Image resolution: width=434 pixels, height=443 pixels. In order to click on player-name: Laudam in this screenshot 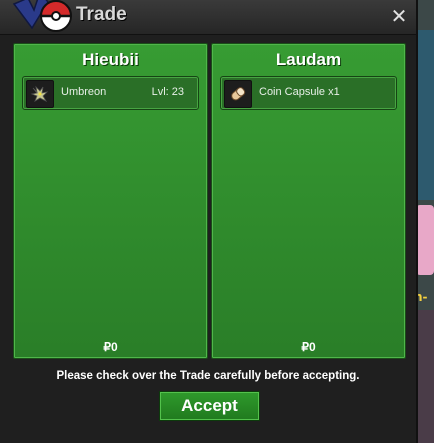, I will do `click(308, 59)`.